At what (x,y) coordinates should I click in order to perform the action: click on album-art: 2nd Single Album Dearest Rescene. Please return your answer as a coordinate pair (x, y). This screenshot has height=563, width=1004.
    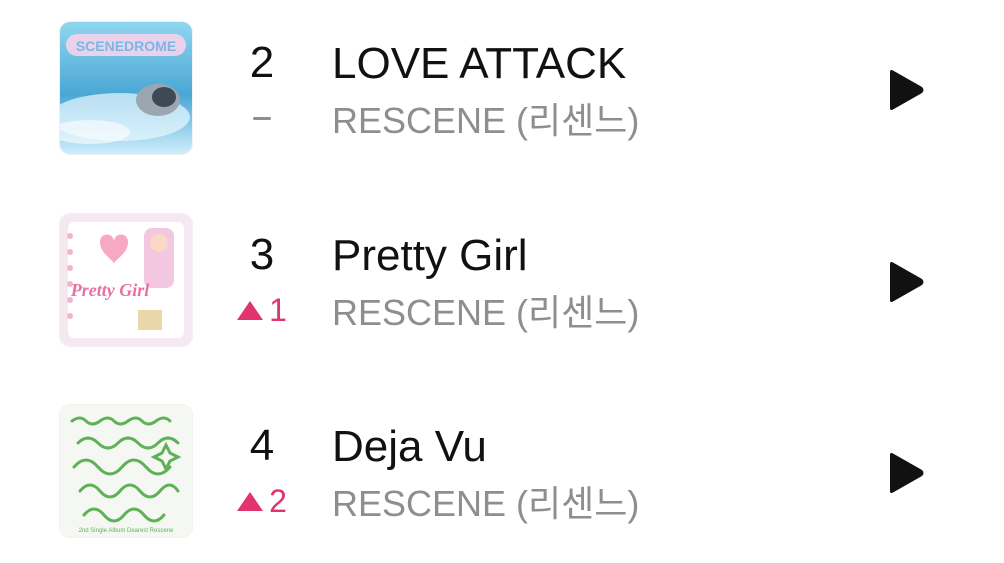
    Looking at the image, I should click on (126, 471).